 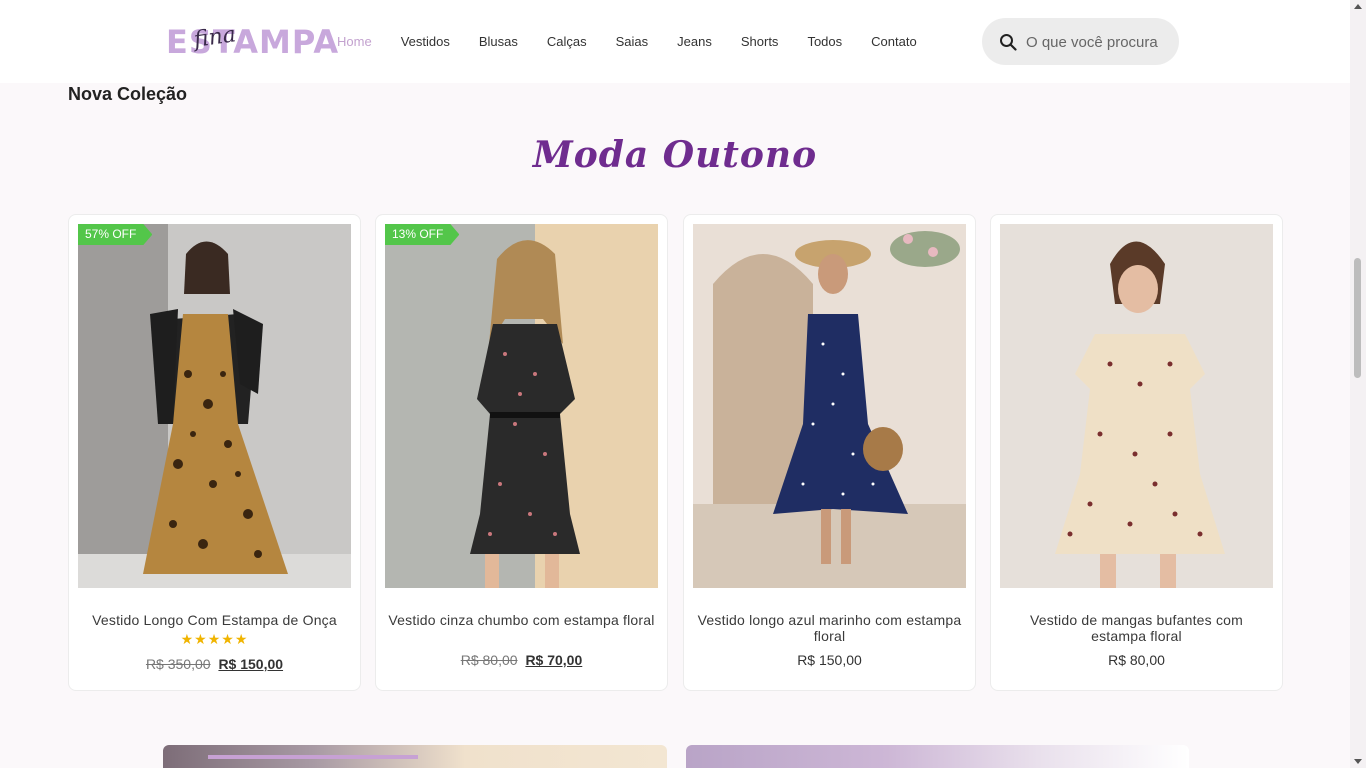 What do you see at coordinates (894, 41) in the screenshot?
I see `nav-contato: Contato` at bounding box center [894, 41].